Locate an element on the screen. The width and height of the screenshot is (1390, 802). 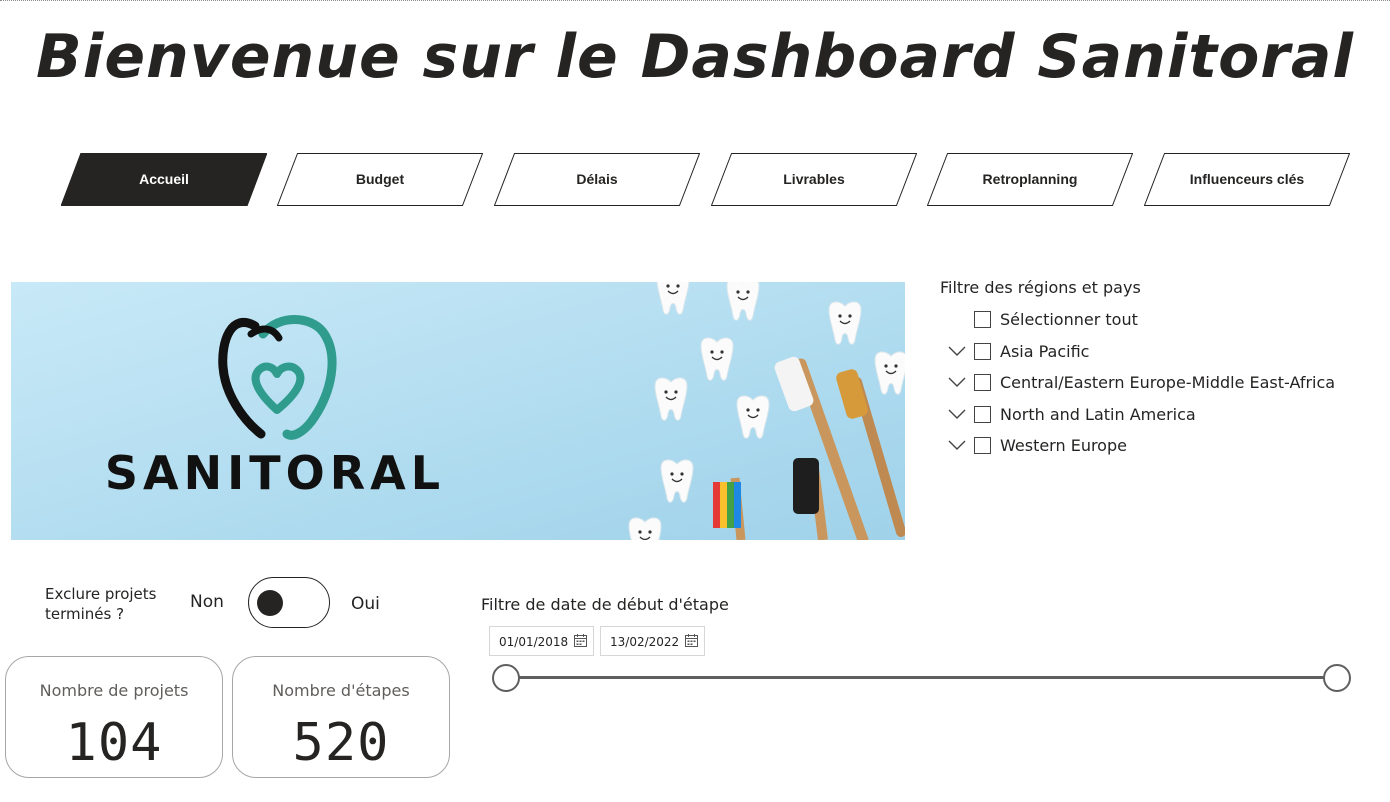
exclude-finished-toggle is located at coordinates (289, 602).